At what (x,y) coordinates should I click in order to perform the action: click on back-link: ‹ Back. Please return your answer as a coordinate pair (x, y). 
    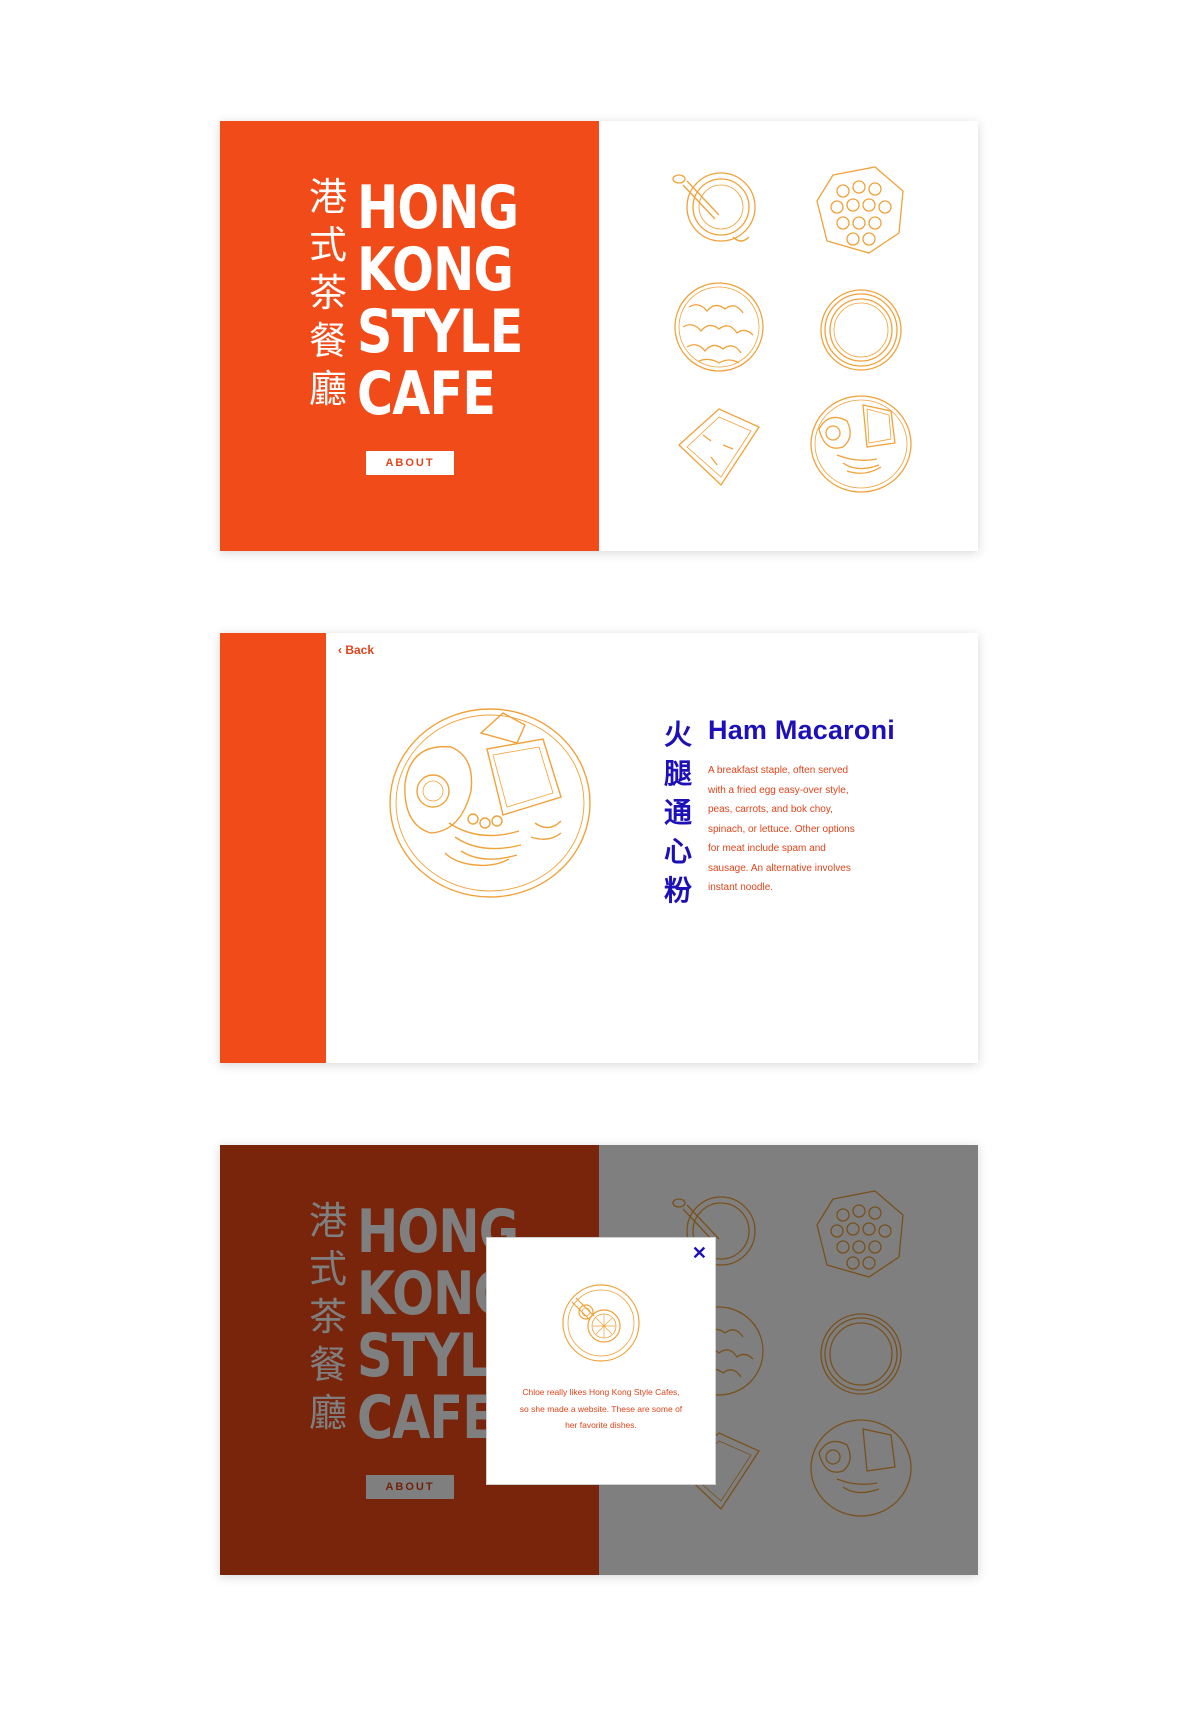
    Looking at the image, I should click on (356, 650).